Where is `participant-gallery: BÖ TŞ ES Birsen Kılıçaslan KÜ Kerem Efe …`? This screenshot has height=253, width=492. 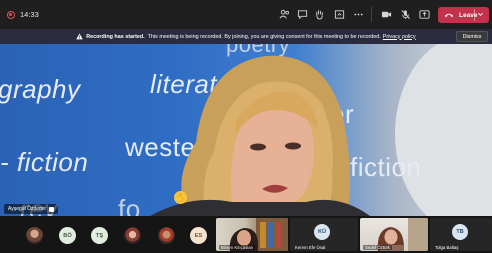
participant-gallery: BÖ TŞ ES Birsen Kılıçaslan KÜ Kerem Efe … is located at coordinates (246, 234).